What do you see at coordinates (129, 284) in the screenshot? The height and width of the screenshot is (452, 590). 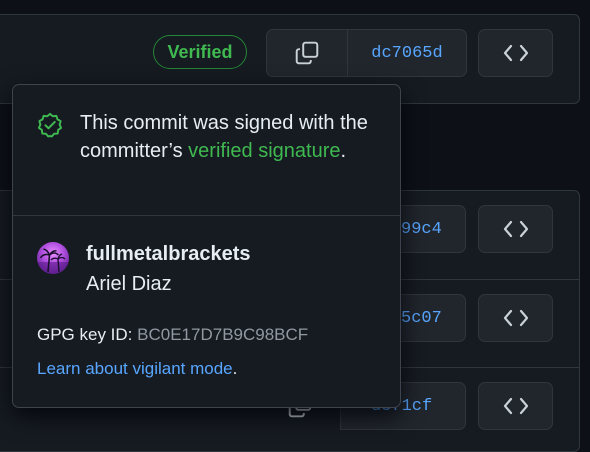 I see `committer-full-name: Ariel Diaz` at bounding box center [129, 284].